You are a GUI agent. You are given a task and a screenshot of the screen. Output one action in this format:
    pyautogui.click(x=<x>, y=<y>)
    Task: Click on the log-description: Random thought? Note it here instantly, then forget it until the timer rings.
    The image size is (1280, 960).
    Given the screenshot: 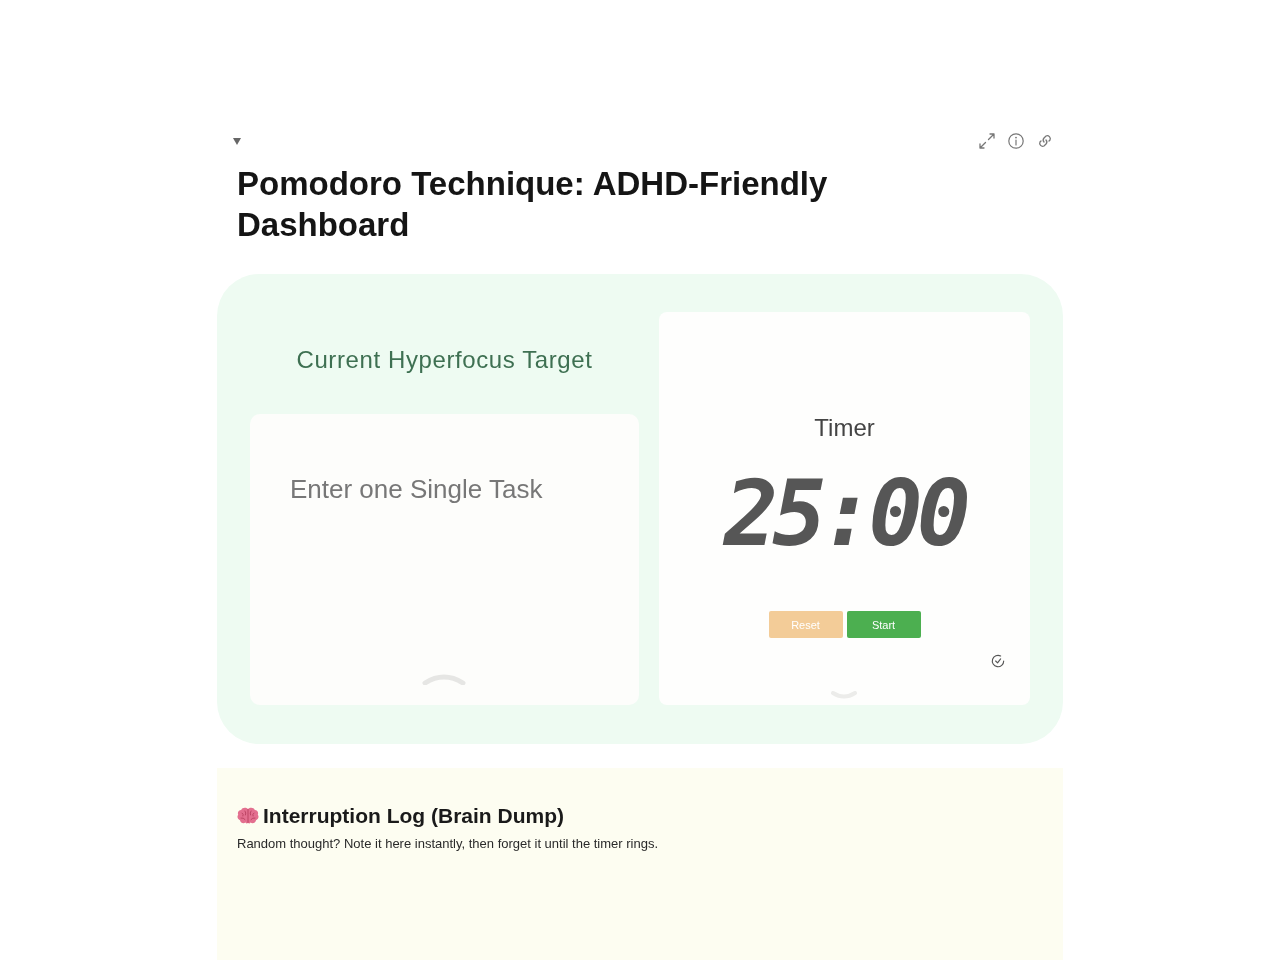 What is the action you would take?
    pyautogui.click(x=448, y=844)
    